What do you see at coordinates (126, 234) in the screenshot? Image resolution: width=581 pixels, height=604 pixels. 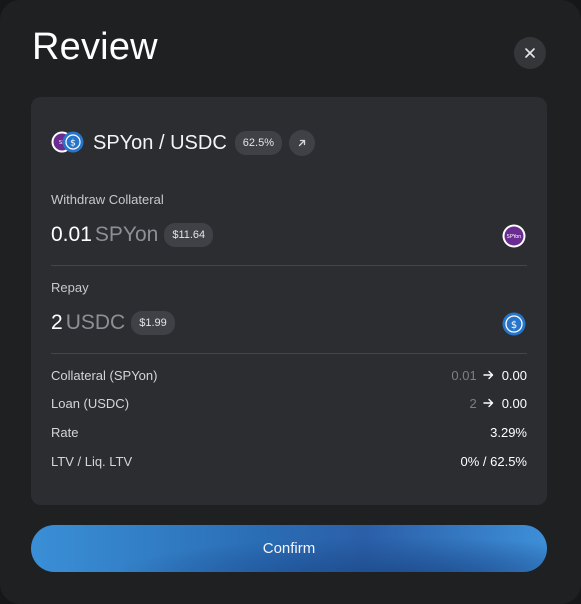 I see `withdraw-symbol: SPYon` at bounding box center [126, 234].